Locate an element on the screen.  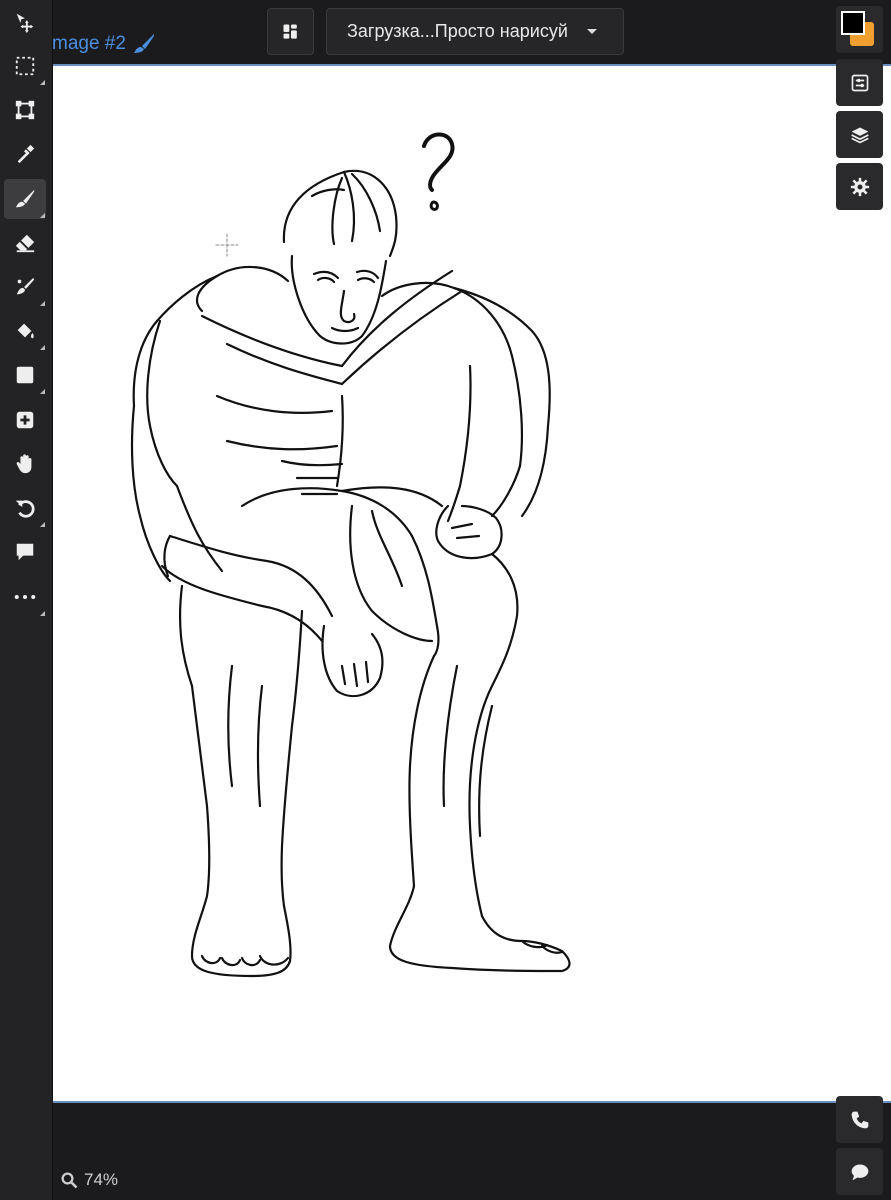
shape-tool-button is located at coordinates (25, 375).